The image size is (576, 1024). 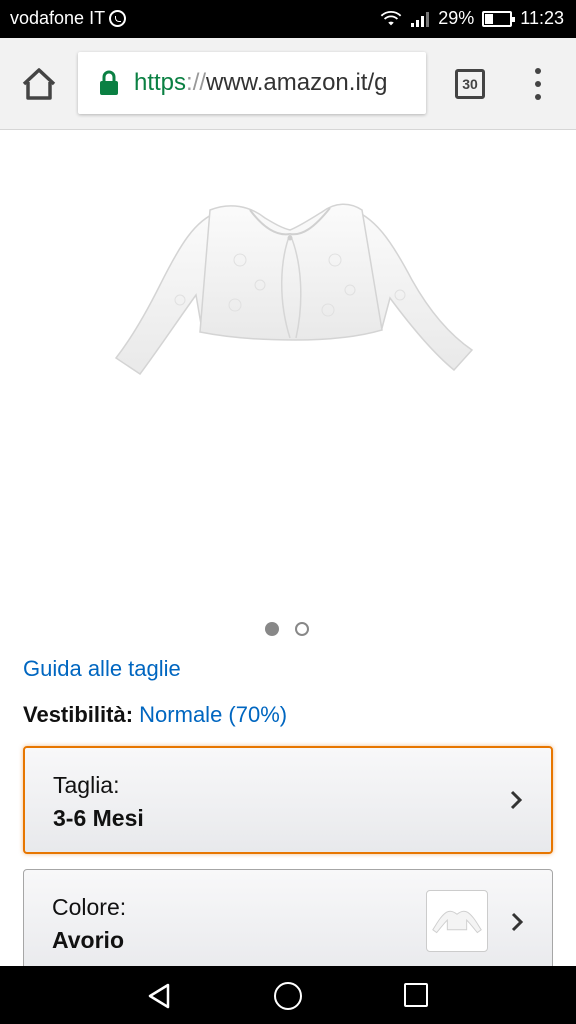 I want to click on product-image-bolero, so click(x=290, y=290).